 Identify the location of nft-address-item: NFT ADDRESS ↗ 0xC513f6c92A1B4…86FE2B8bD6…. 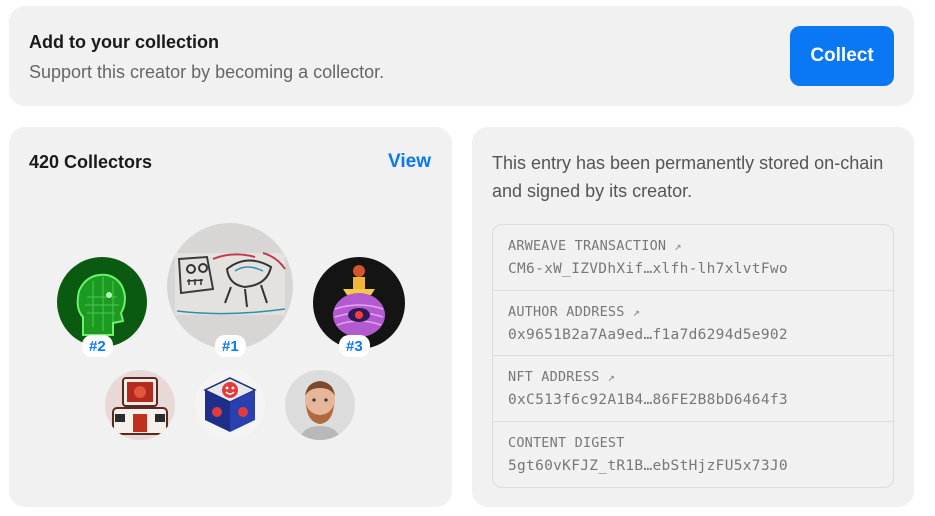
(693, 389).